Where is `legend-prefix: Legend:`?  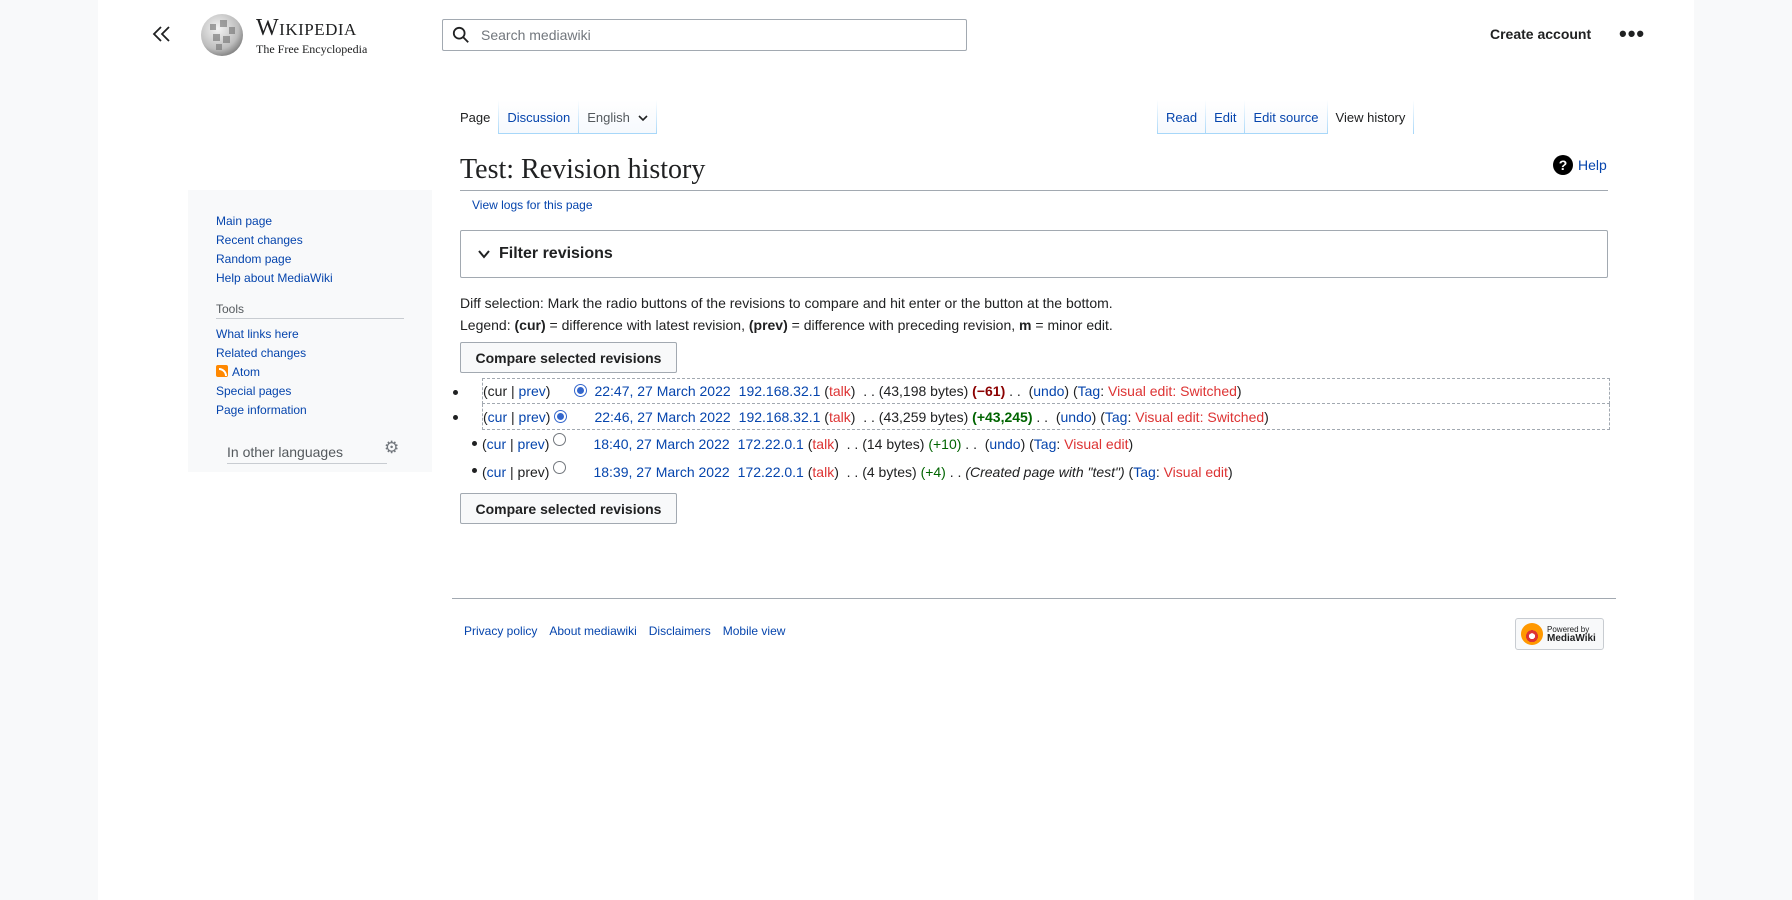 legend-prefix: Legend: is located at coordinates (485, 325).